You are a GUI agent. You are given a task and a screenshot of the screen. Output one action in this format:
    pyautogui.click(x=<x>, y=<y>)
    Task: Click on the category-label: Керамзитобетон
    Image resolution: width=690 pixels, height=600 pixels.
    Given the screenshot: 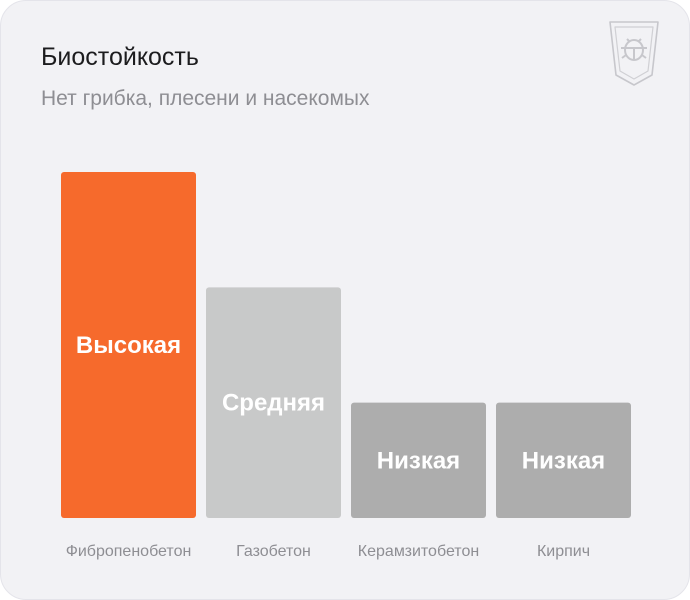 What is the action you would take?
    pyautogui.click(x=418, y=551)
    